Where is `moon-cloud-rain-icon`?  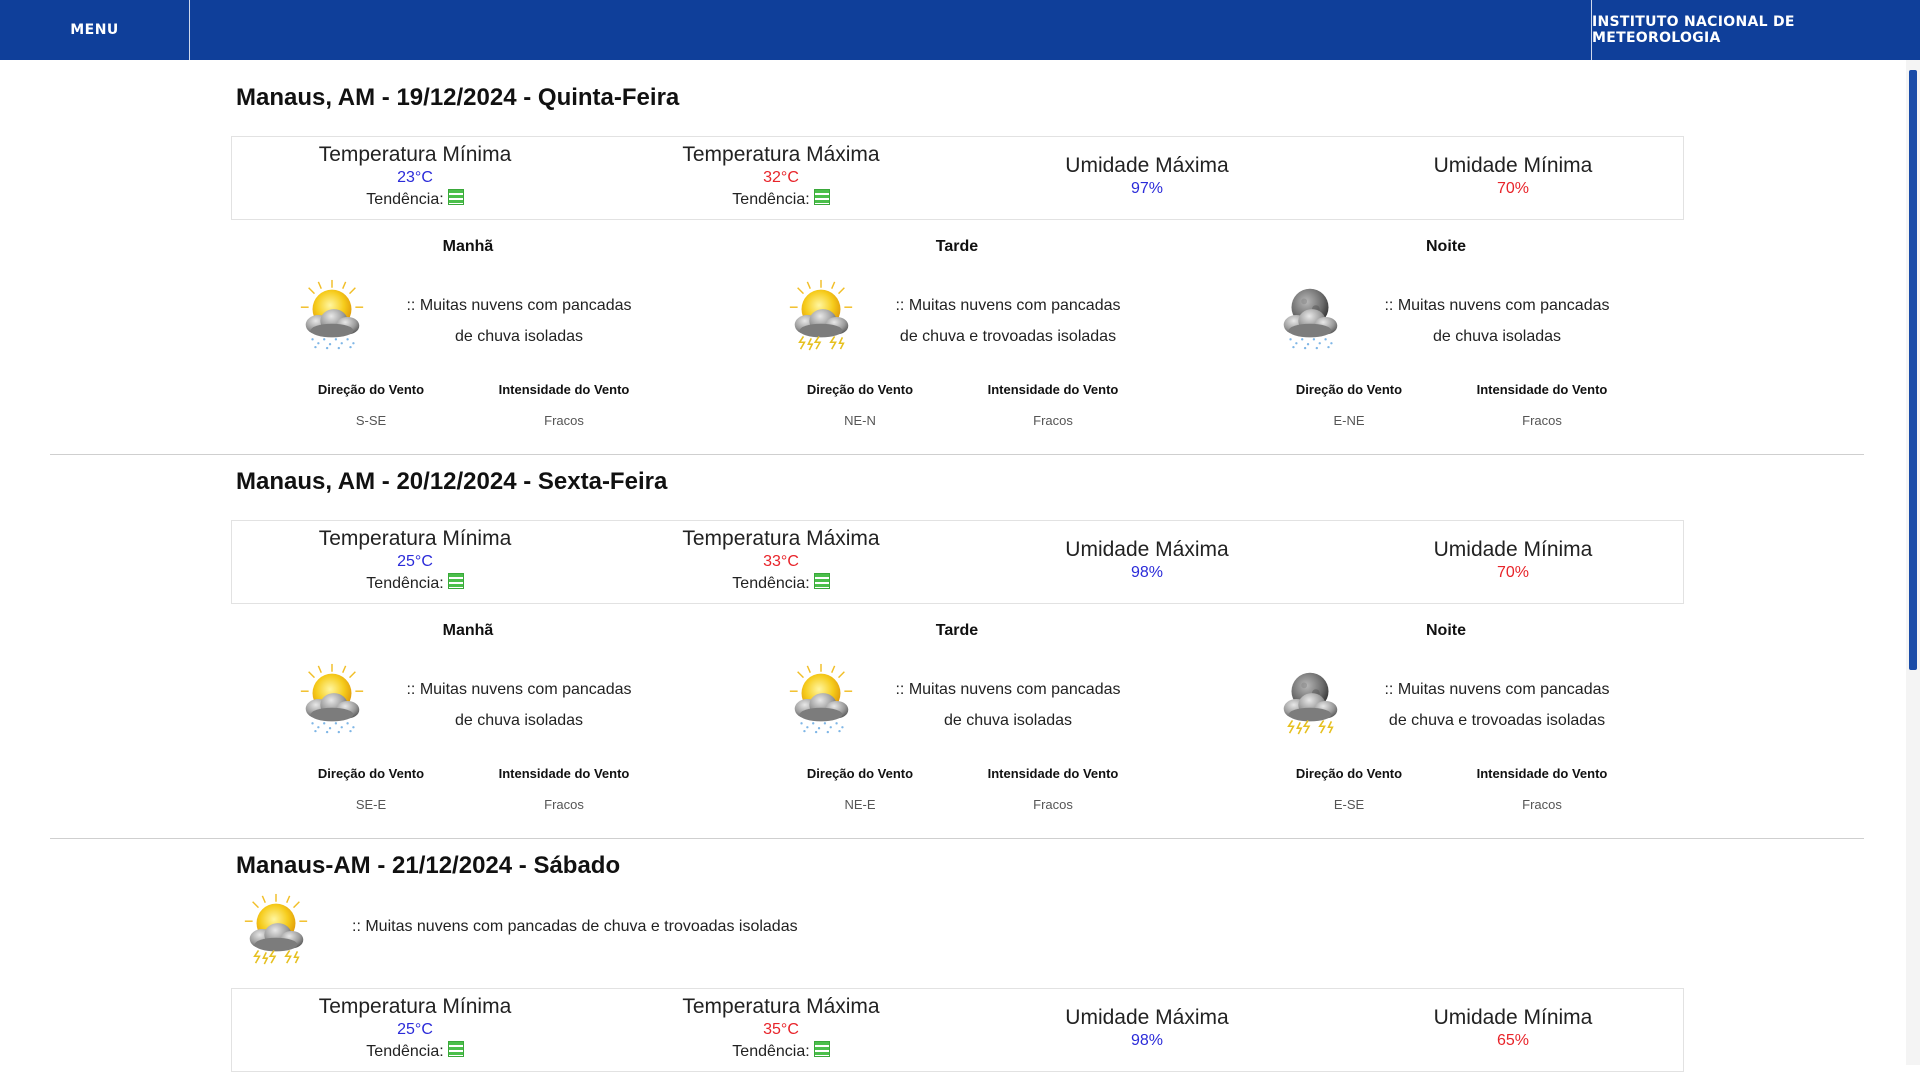 moon-cloud-rain-icon is located at coordinates (1310, 319).